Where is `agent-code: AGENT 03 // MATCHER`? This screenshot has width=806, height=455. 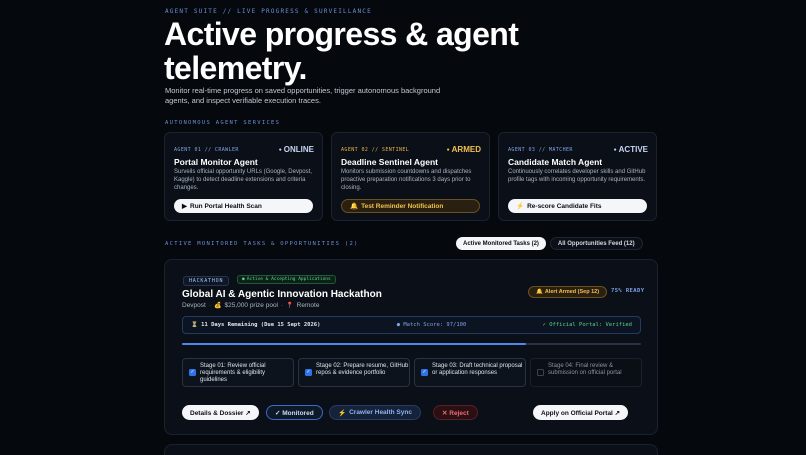
agent-code: AGENT 03 // MATCHER is located at coordinates (540, 149).